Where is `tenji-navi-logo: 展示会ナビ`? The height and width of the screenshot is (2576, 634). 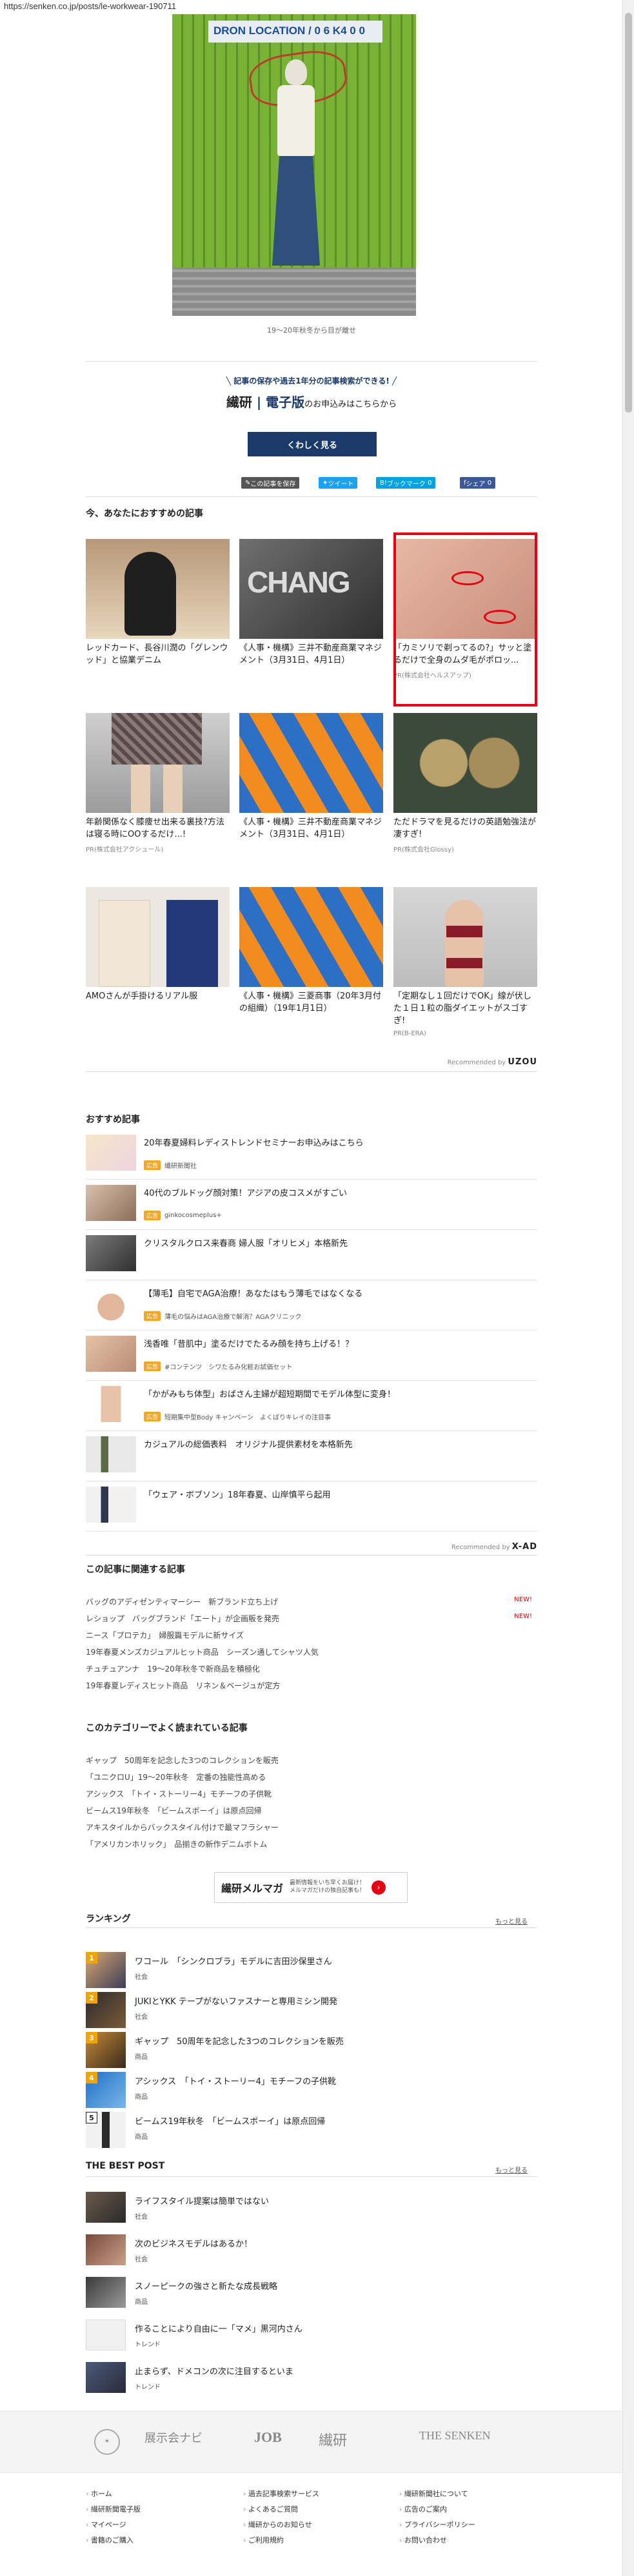 tenji-navi-logo: 展示会ナビ is located at coordinates (173, 2438).